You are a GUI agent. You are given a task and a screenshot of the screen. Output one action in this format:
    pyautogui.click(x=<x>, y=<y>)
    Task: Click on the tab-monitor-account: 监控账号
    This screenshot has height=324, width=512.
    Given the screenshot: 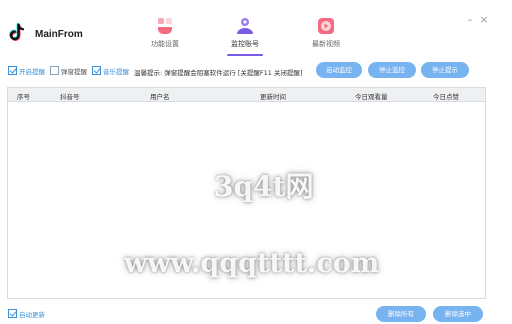 What is the action you would take?
    pyautogui.click(x=245, y=36)
    